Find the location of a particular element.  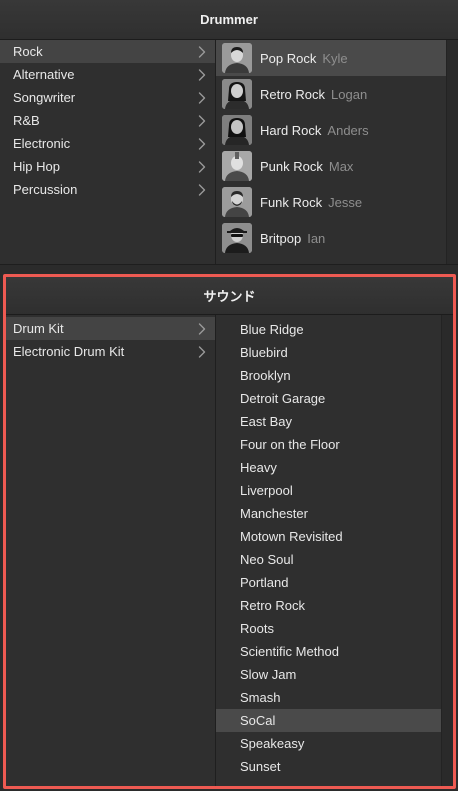

drummer-style: Funk Rock is located at coordinates (291, 202).